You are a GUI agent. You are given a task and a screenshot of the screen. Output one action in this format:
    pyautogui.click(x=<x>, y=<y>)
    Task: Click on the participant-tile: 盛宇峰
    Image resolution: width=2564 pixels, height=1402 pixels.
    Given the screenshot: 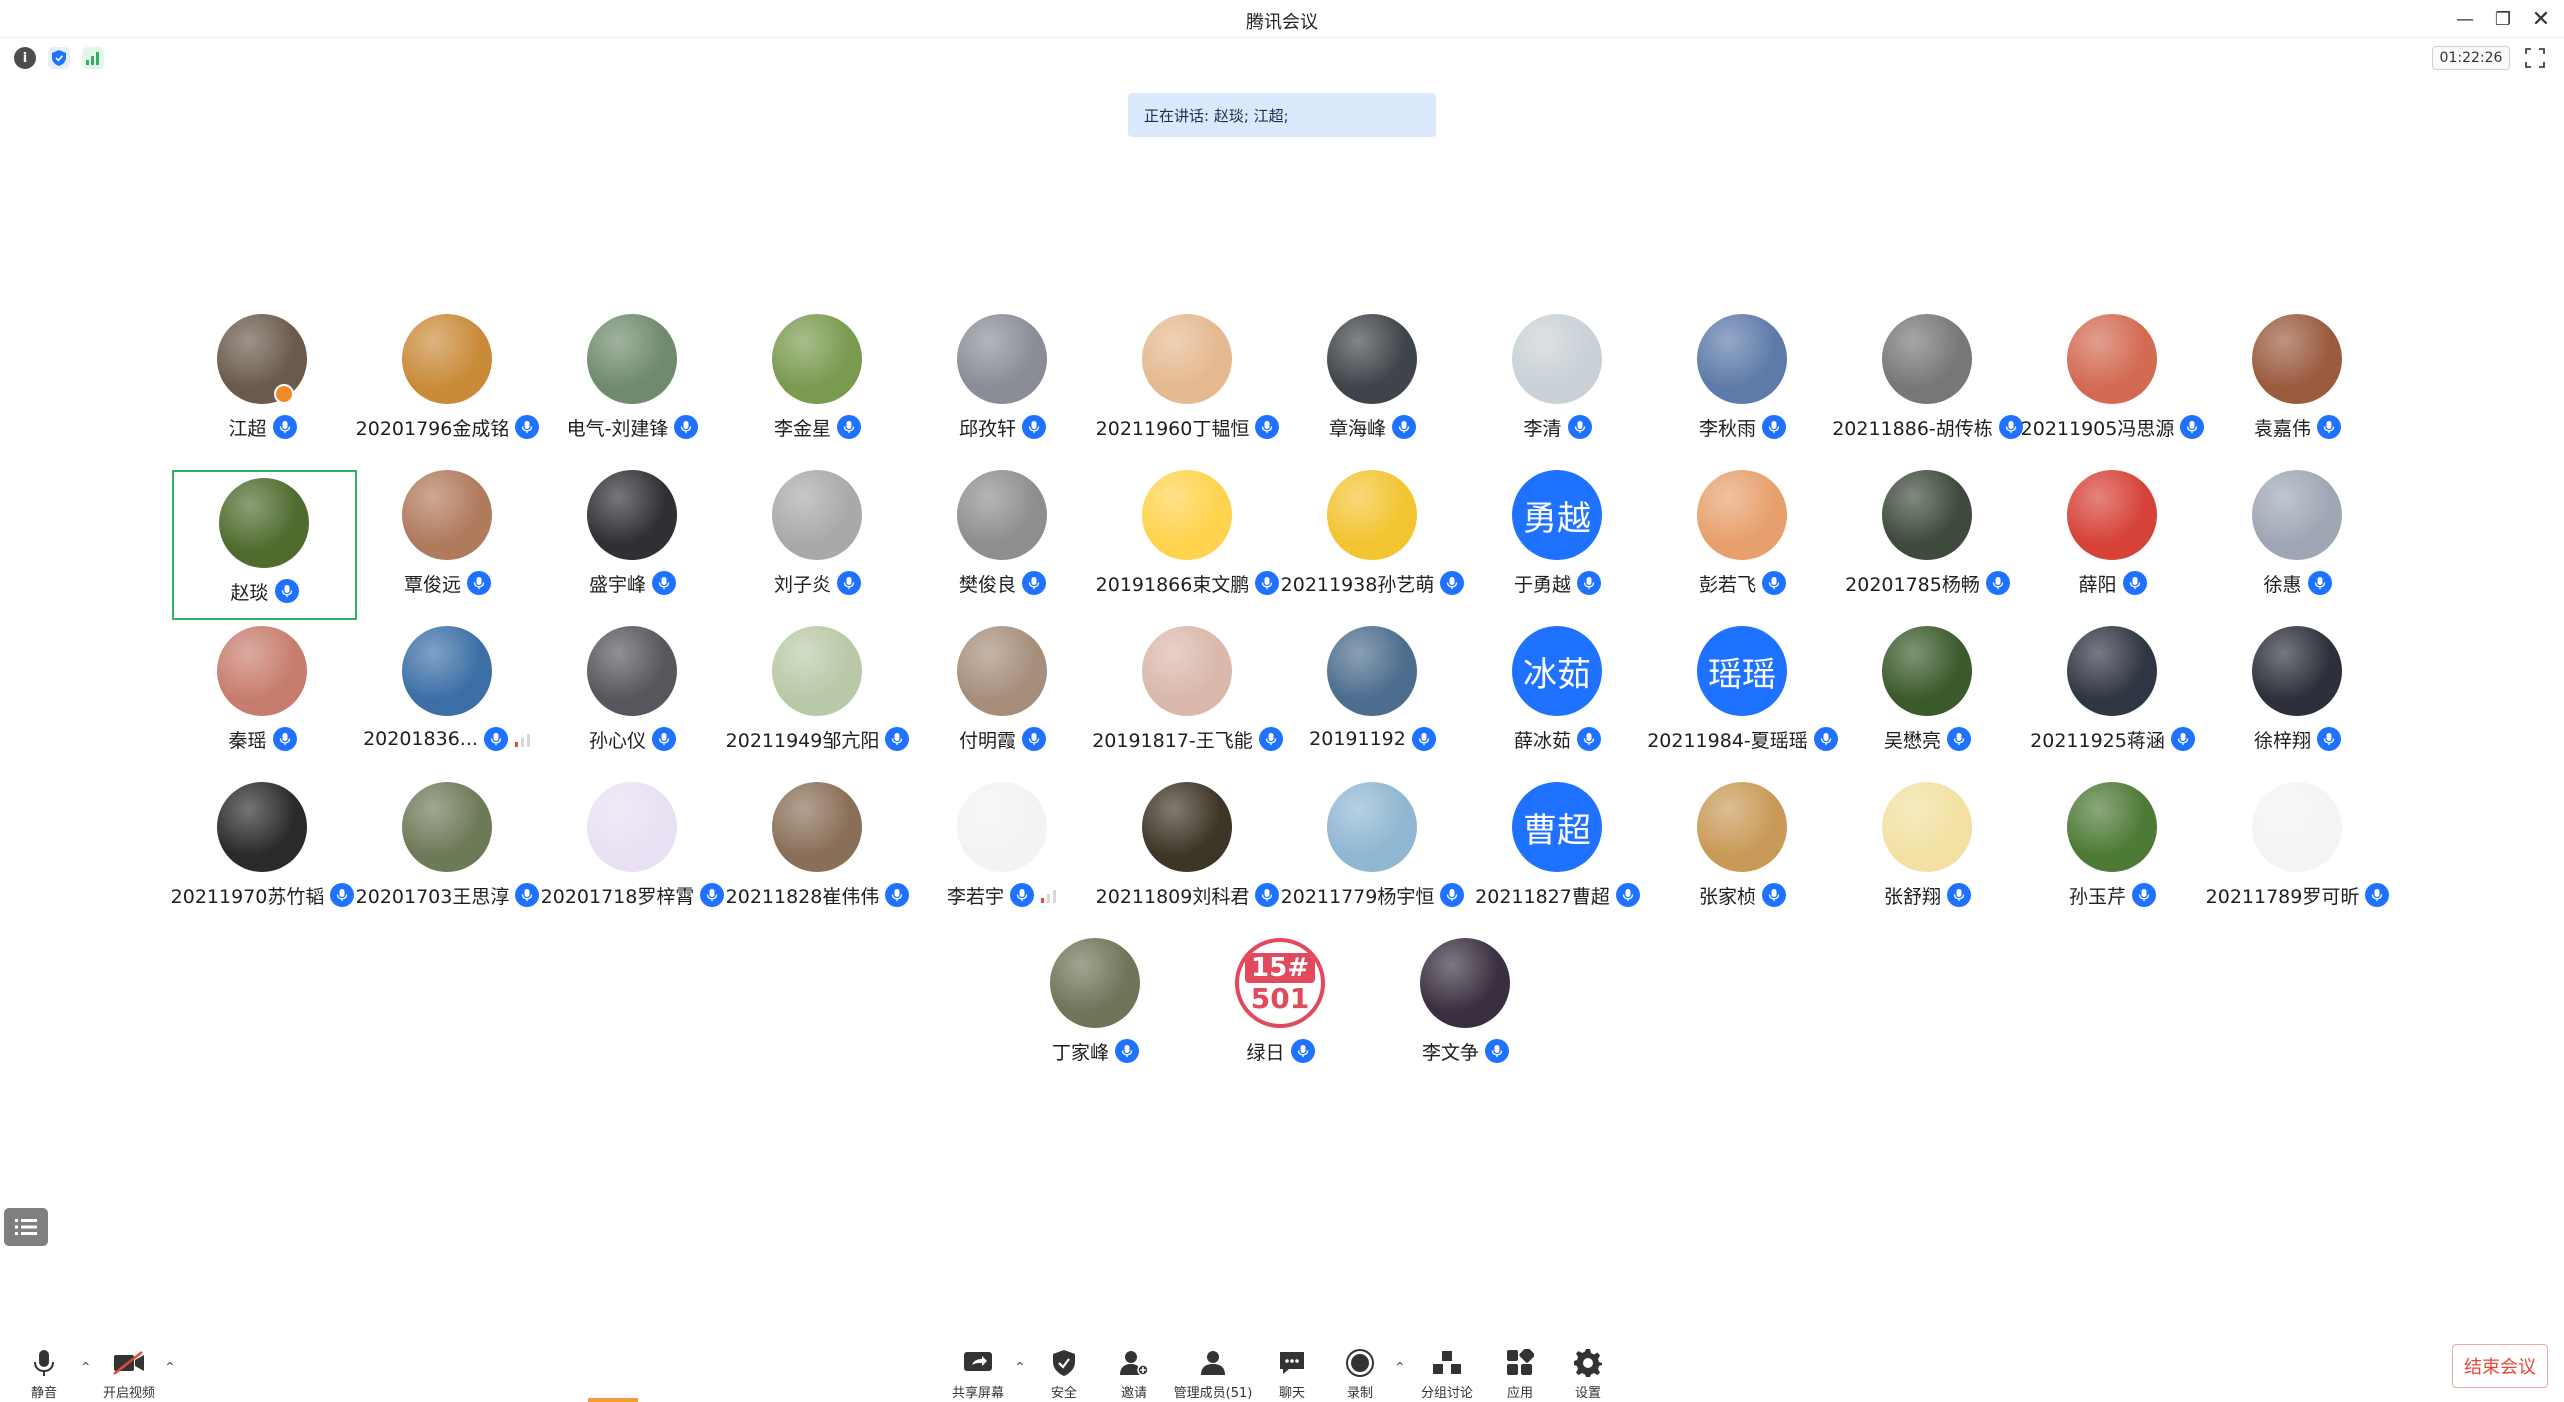 What is the action you would take?
    pyautogui.click(x=632, y=531)
    